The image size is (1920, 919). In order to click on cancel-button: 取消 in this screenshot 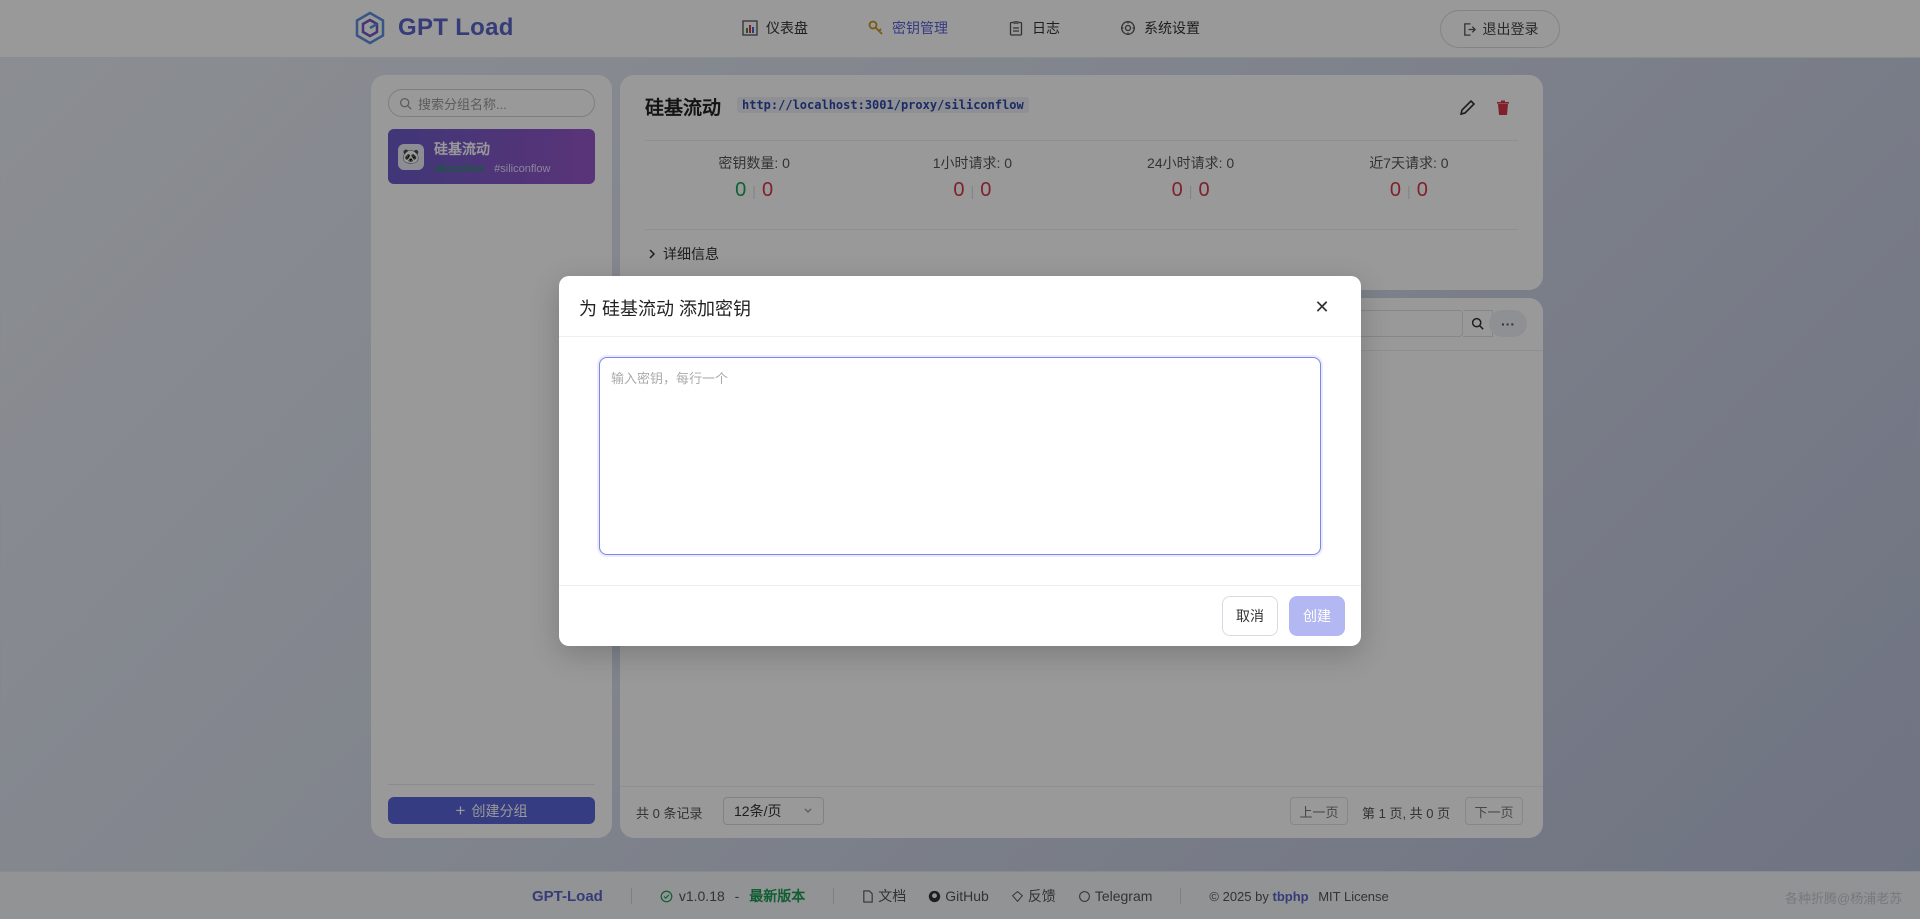, I will do `click(1250, 616)`.